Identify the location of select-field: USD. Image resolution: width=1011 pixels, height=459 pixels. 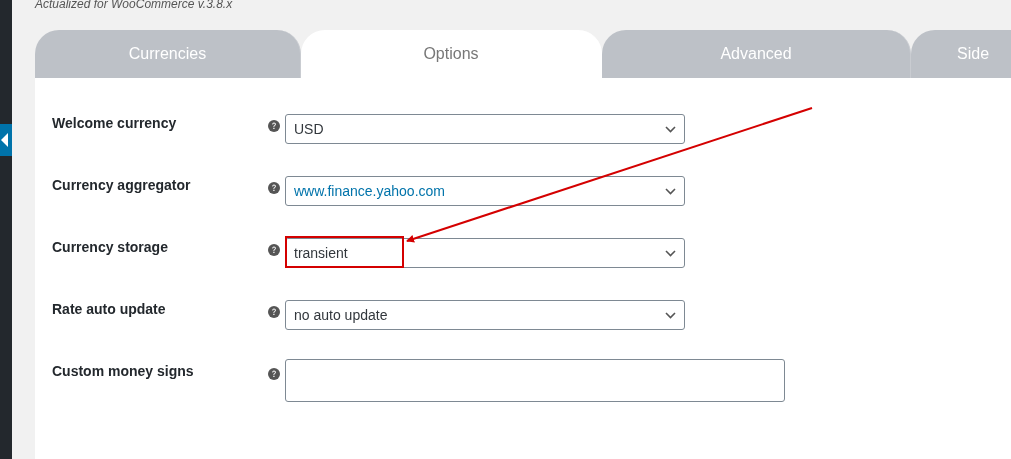
(485, 129).